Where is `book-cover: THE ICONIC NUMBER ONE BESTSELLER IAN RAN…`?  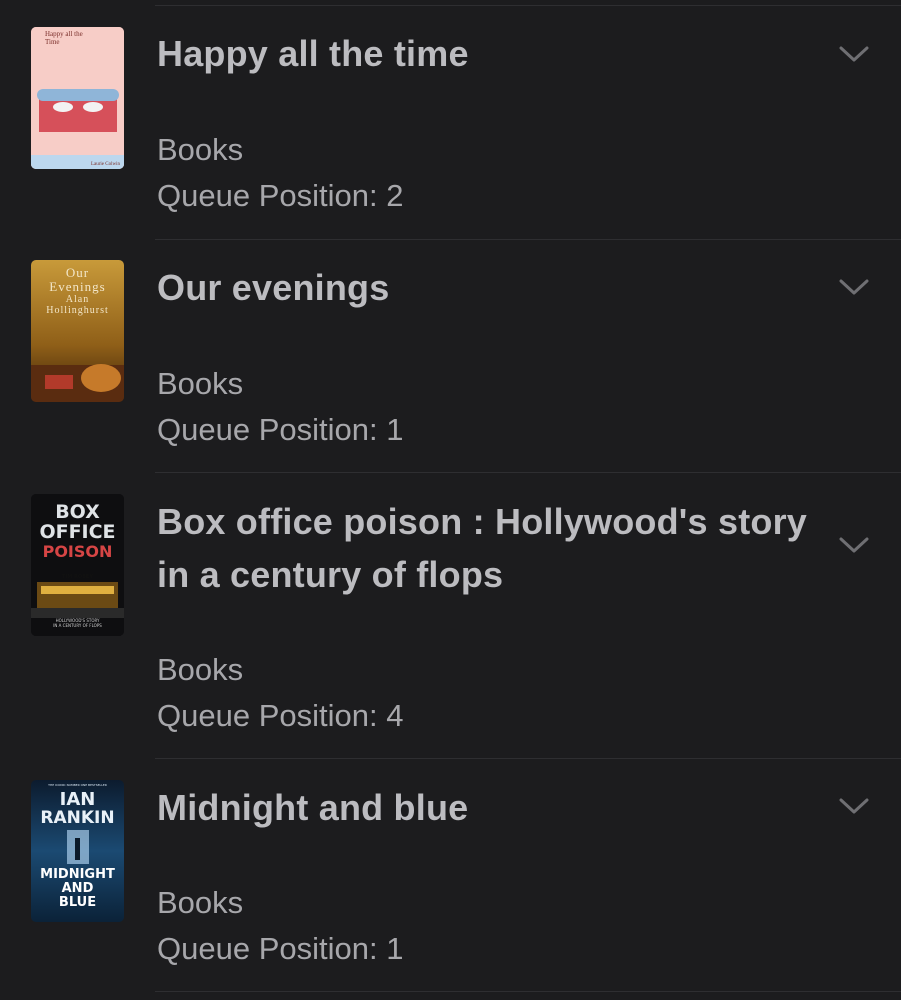
book-cover: THE ICONIC NUMBER ONE BESTSELLER IAN RAN… is located at coordinates (77, 851).